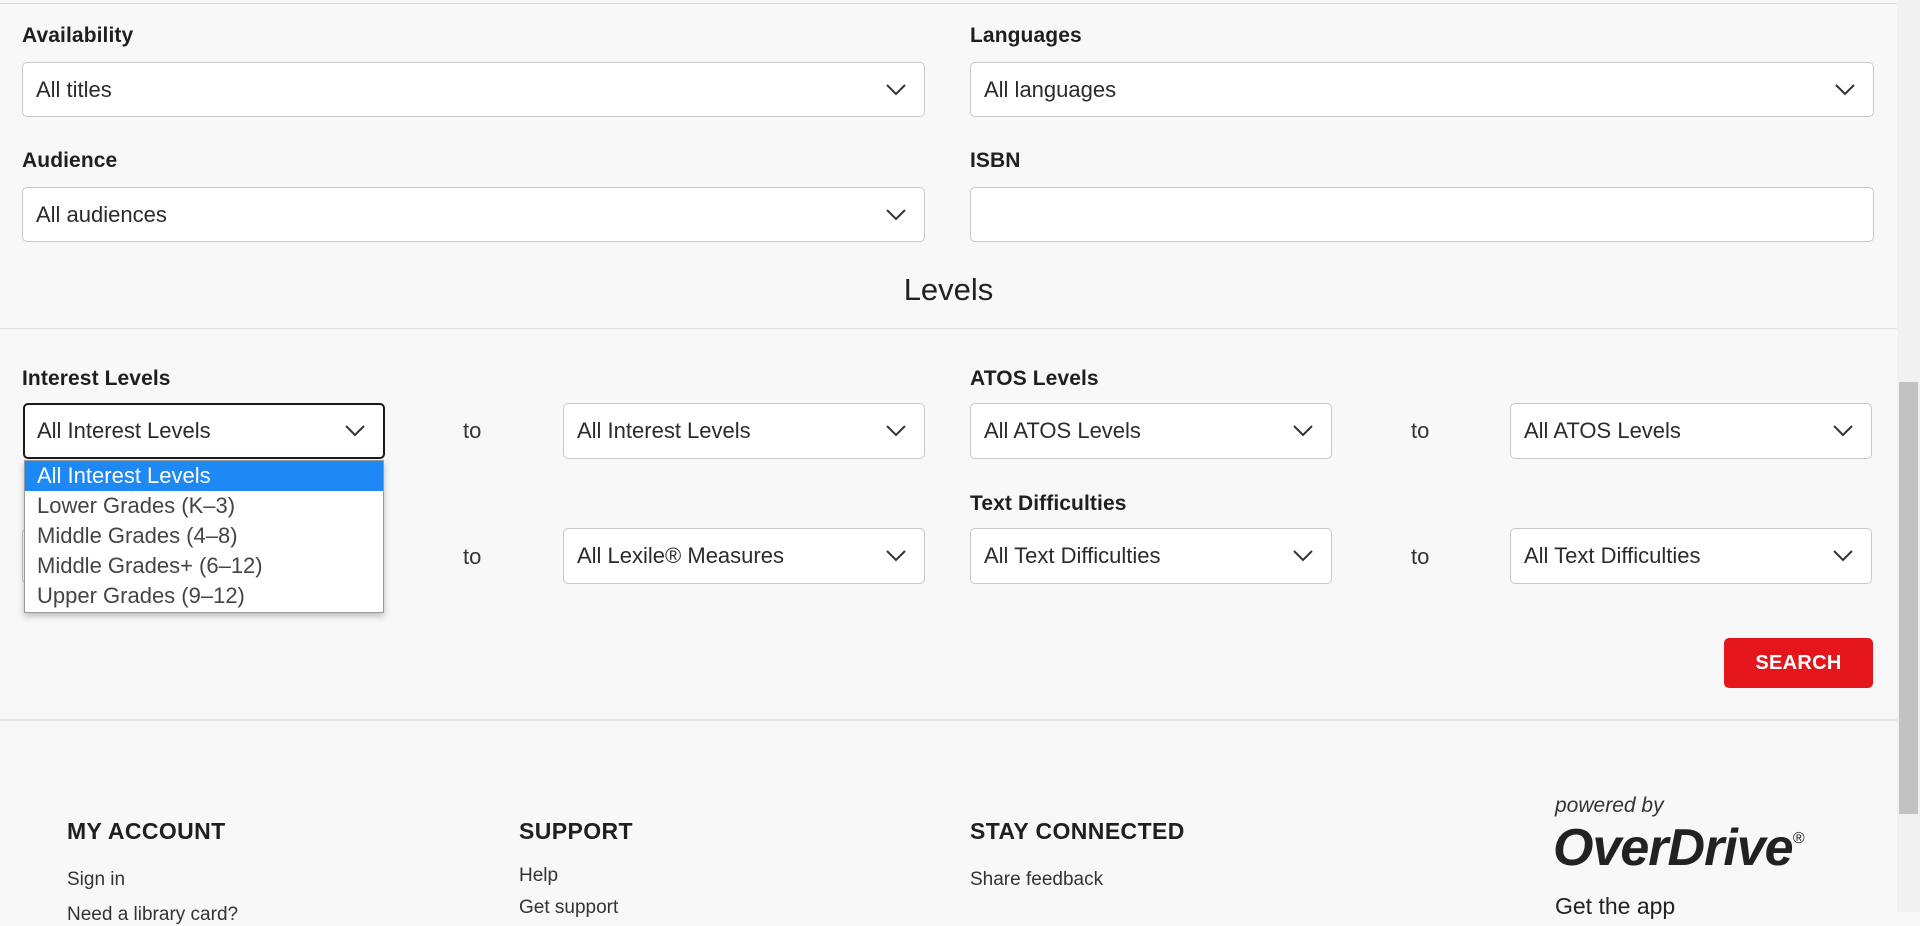 The image size is (1920, 926). I want to click on text-difficulty-to-select: All Text Difficulties, so click(1691, 556).